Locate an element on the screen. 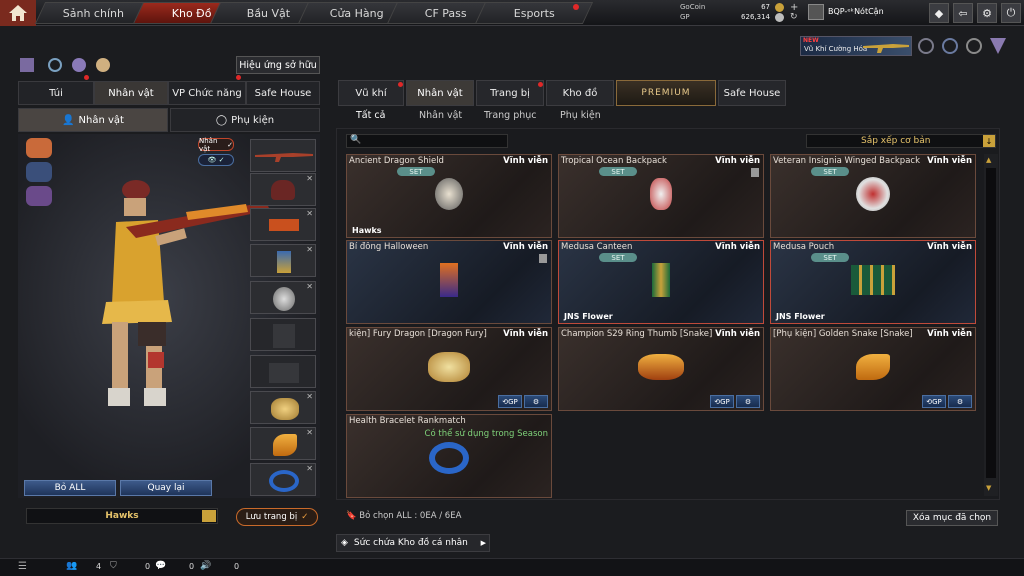 The height and width of the screenshot is (576, 1024). gift-icon is located at coordinates (27, 65).